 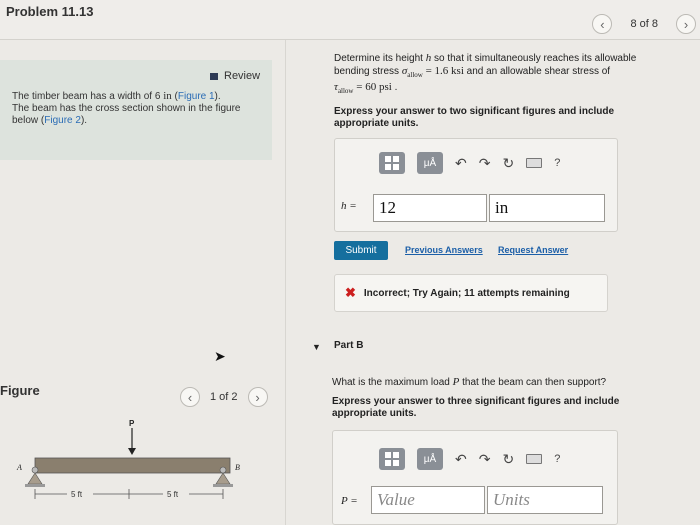 What do you see at coordinates (349, 206) in the screenshot?
I see `h-label: h =` at bounding box center [349, 206].